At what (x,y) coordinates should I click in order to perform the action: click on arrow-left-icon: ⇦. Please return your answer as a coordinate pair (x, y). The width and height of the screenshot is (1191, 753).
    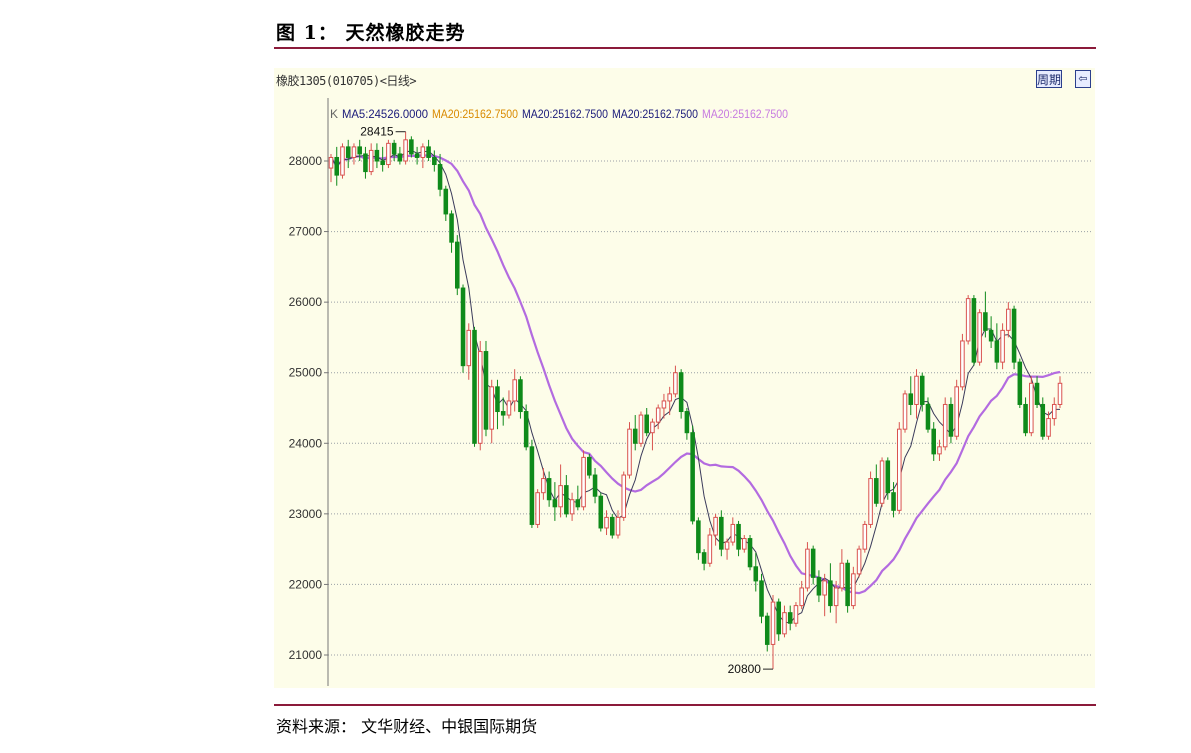
    Looking at the image, I should click on (1083, 79).